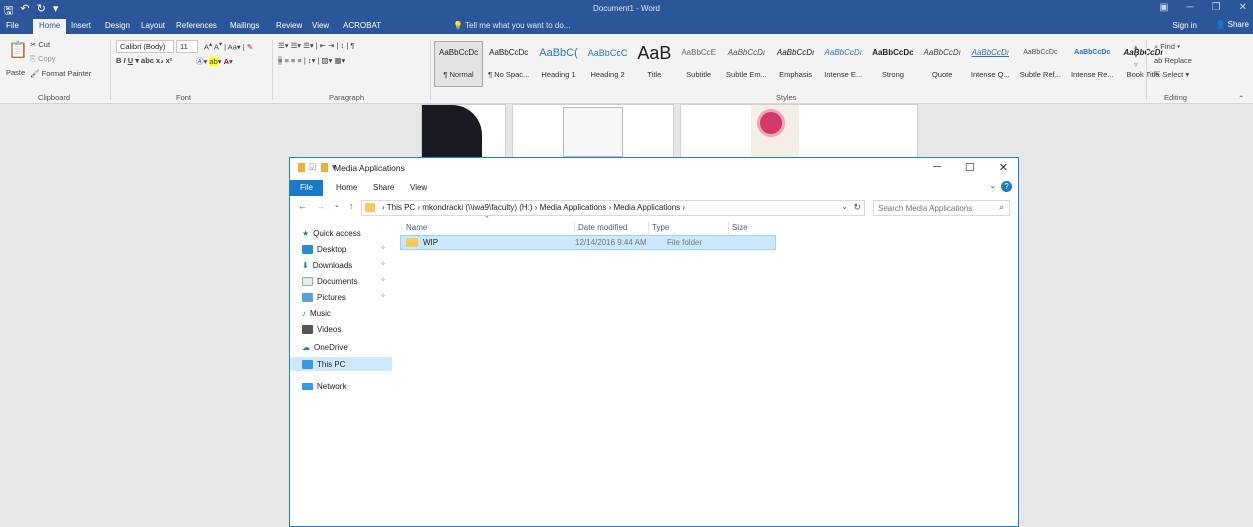  What do you see at coordinates (341, 364) in the screenshot?
I see `nav-item-this-pc: This PC` at bounding box center [341, 364].